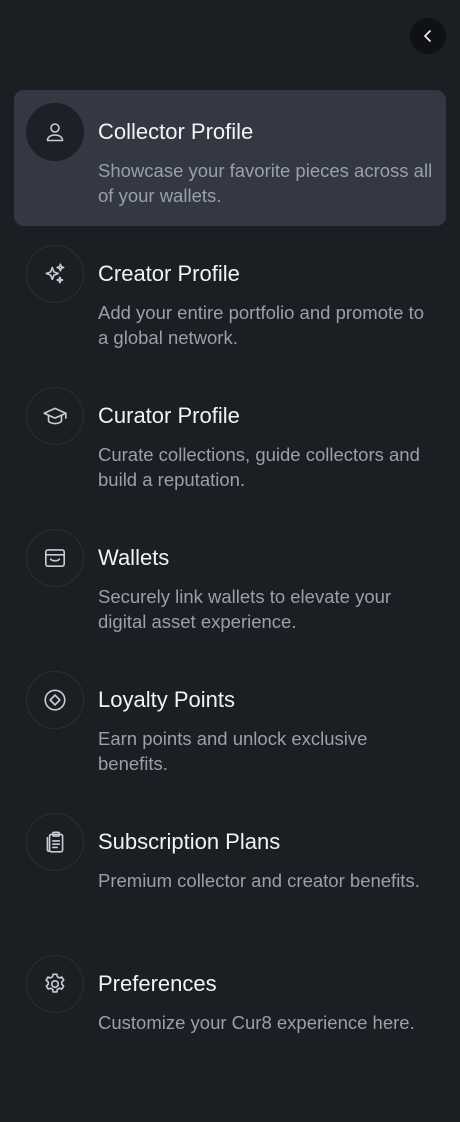 The image size is (460, 1122). What do you see at coordinates (55, 132) in the screenshot?
I see `user-icon` at bounding box center [55, 132].